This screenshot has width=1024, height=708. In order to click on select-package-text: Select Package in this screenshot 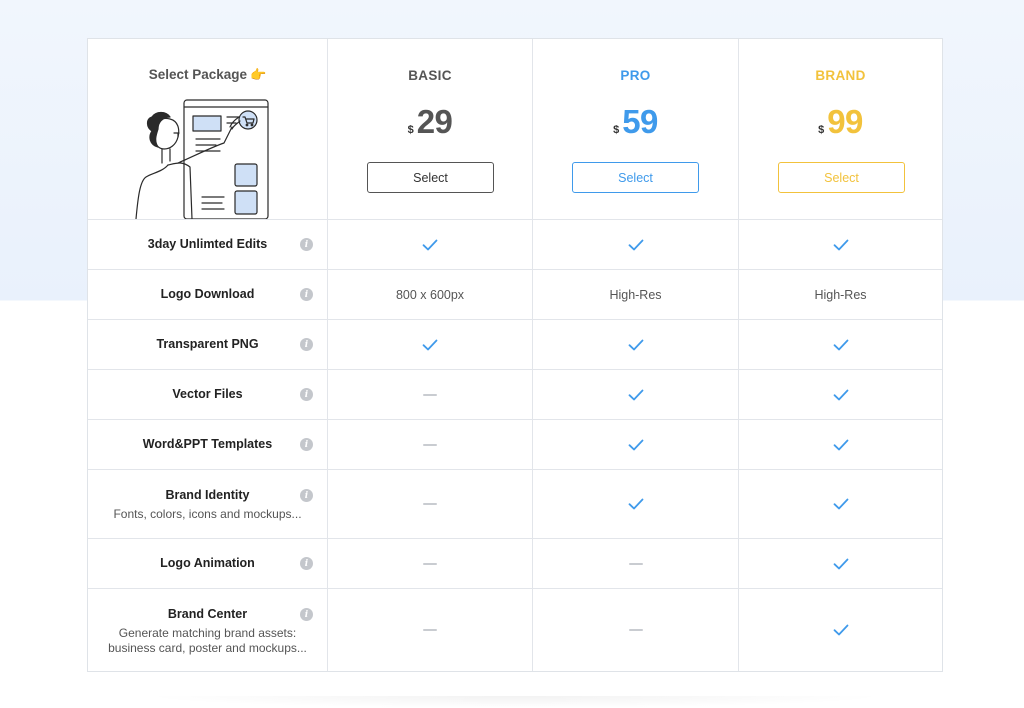, I will do `click(198, 74)`.